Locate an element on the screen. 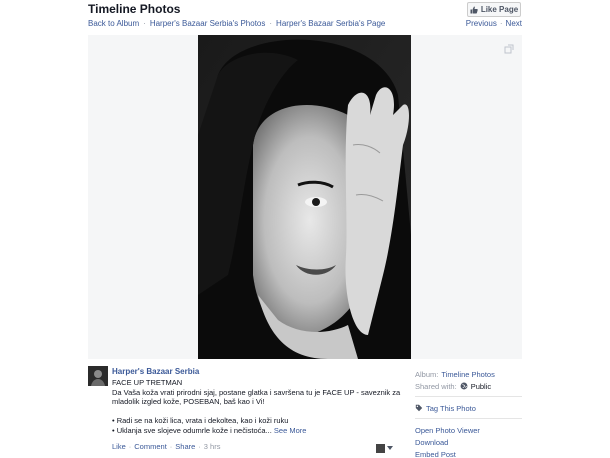  avatar is located at coordinates (98, 376).